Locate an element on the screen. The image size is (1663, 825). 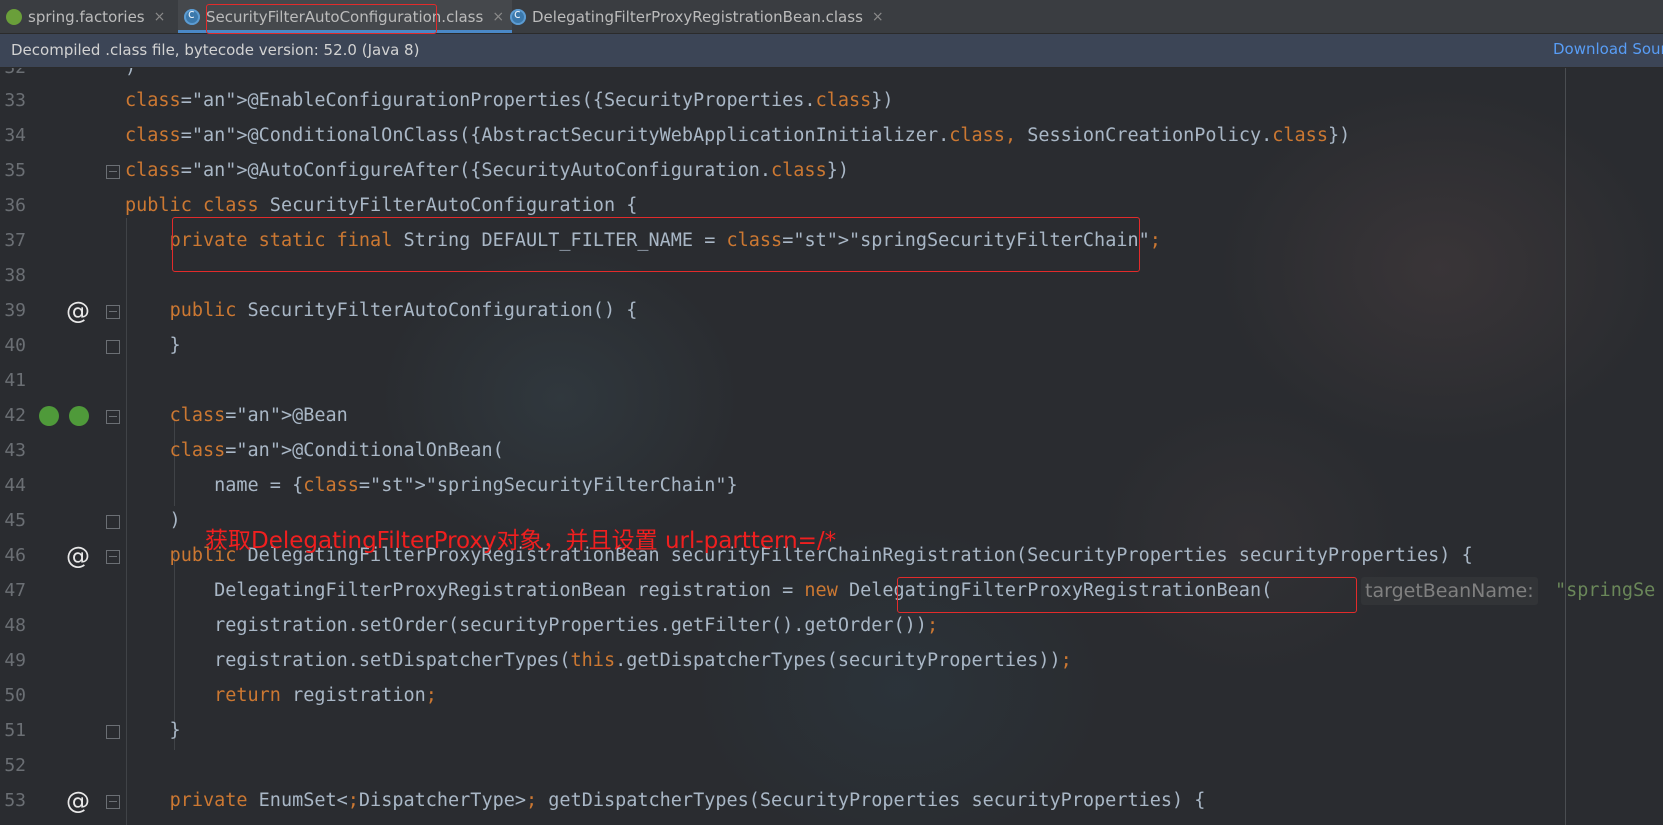
line-number: 47 is located at coordinates (15, 590).